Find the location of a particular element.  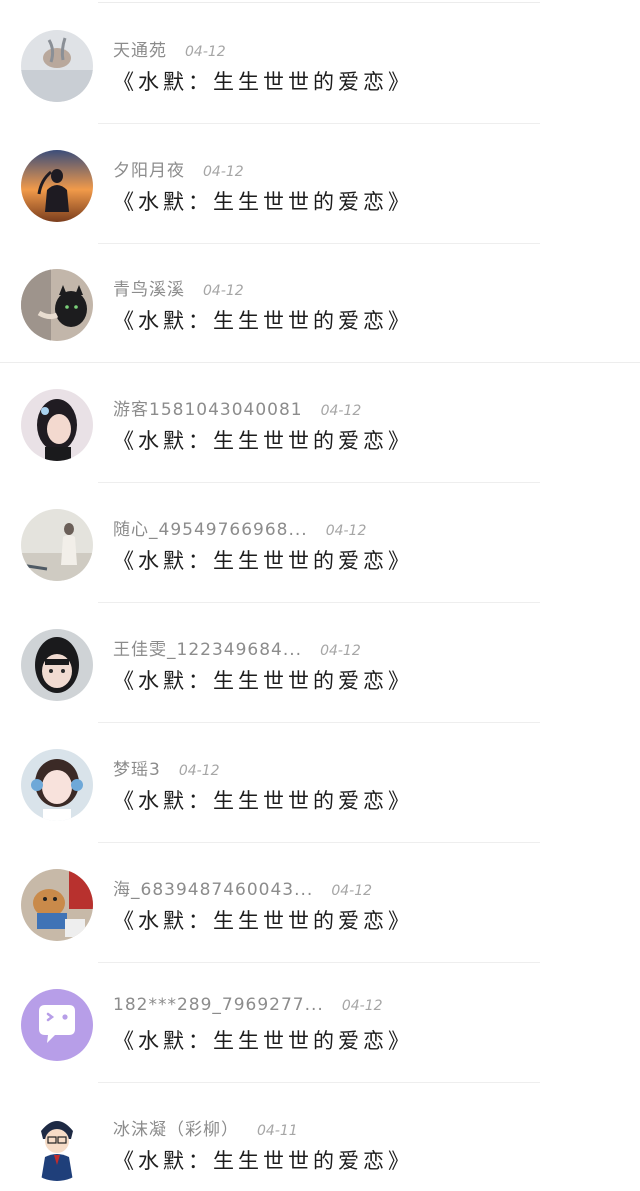

list-item: 随心_49549766968... 04-12 《水默：生生世世的爱恋》 is located at coordinates (320, 543).